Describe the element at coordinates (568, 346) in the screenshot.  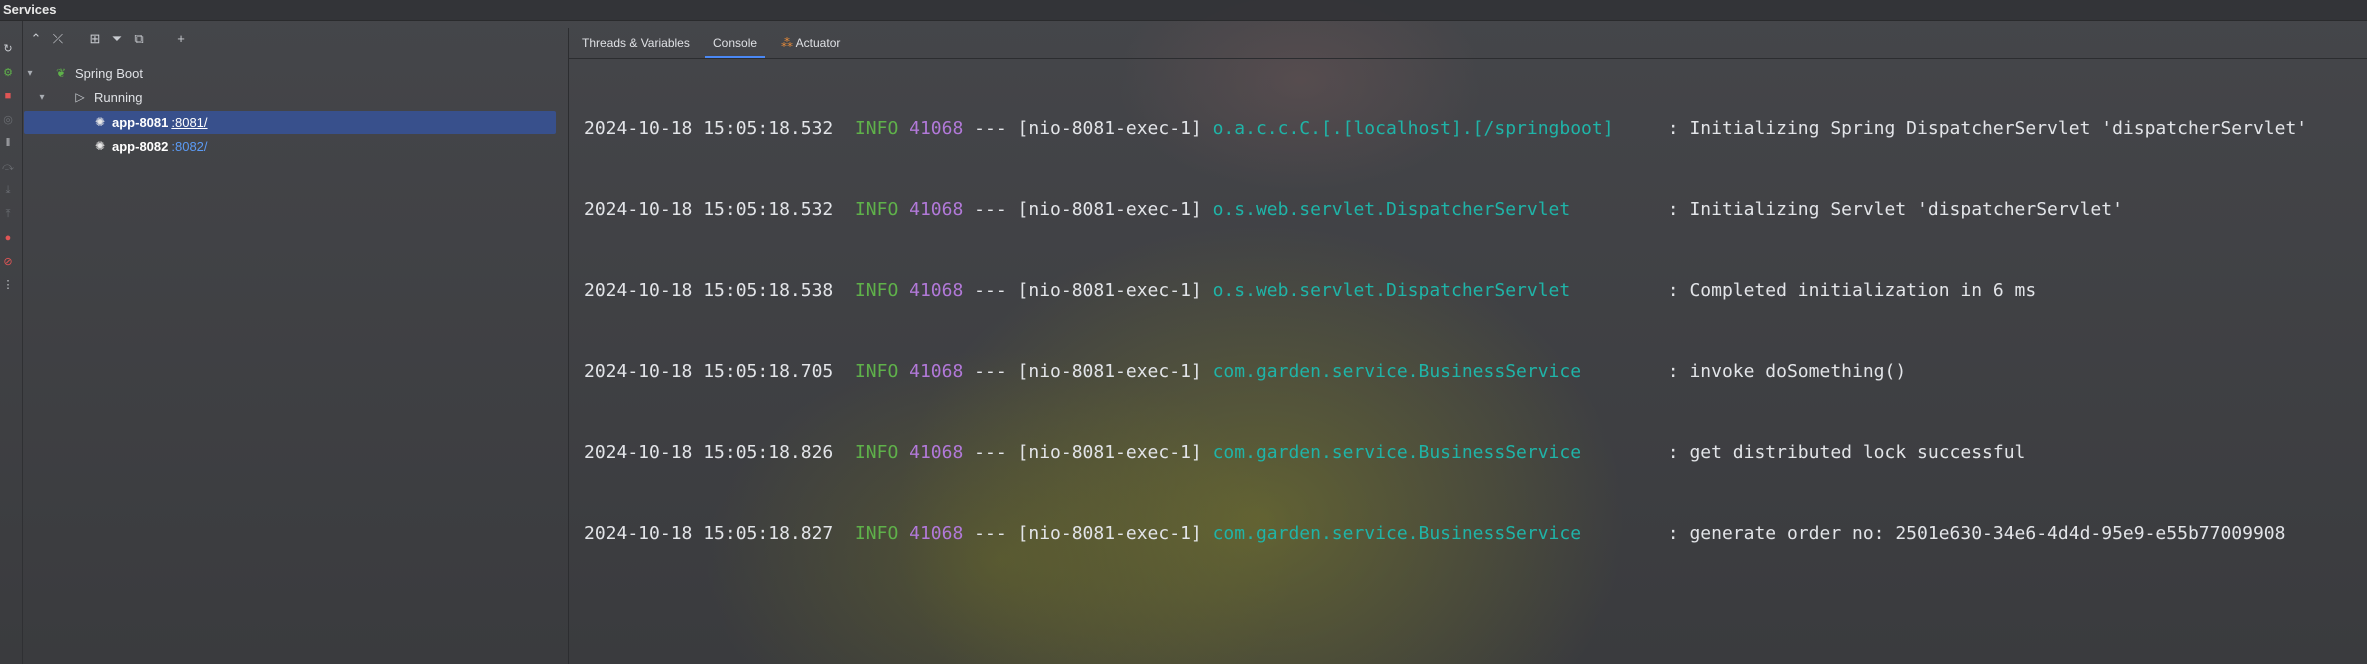
I see `panel-splitter` at that location.